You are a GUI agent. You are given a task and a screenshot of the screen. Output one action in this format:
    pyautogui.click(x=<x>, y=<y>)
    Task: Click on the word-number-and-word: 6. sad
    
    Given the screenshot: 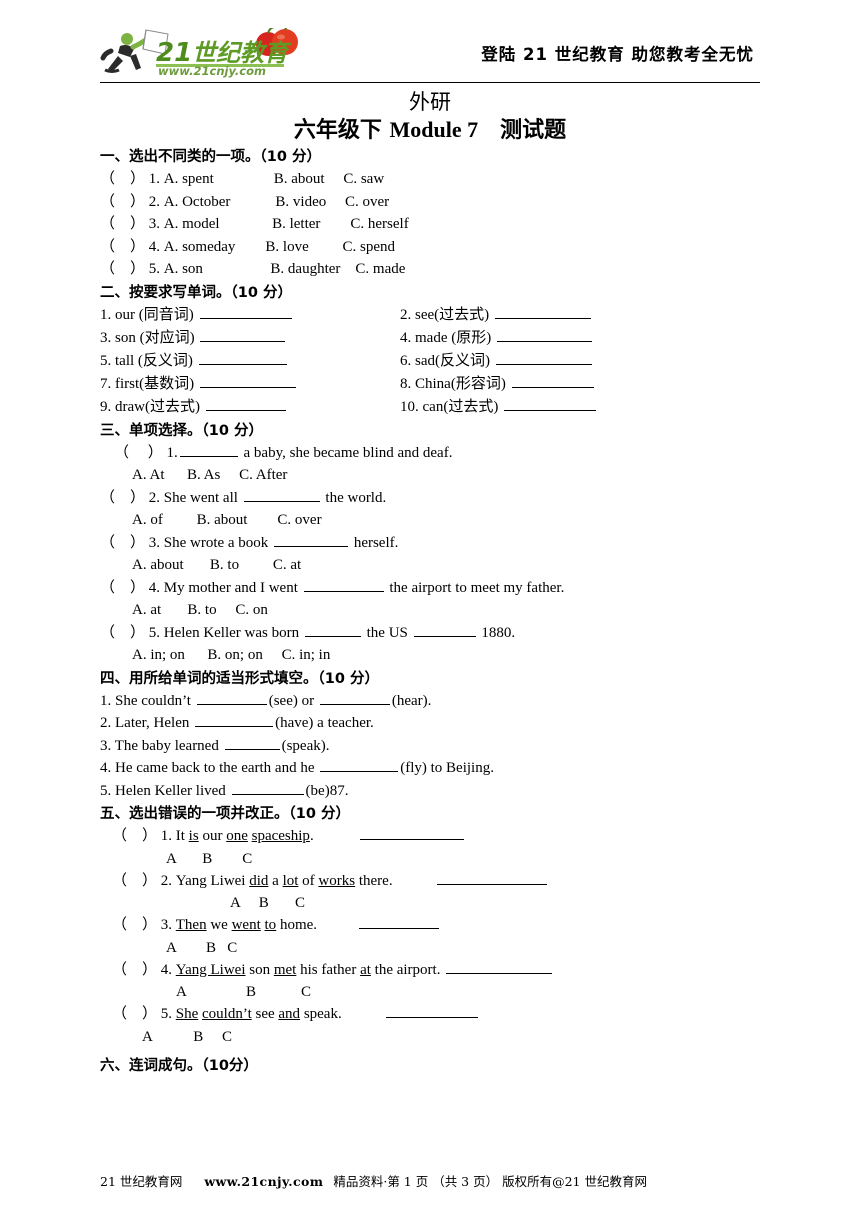 What is the action you would take?
    pyautogui.click(x=417, y=360)
    